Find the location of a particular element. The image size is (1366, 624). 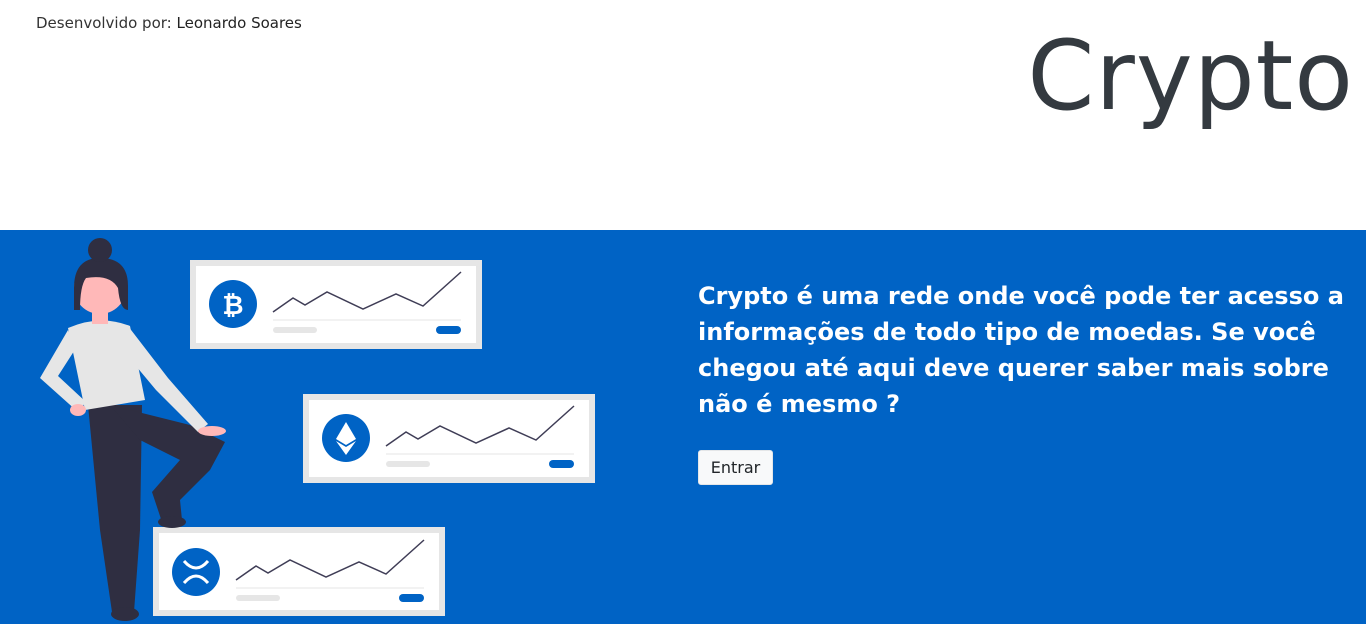

ethereum-icon is located at coordinates (346, 438).